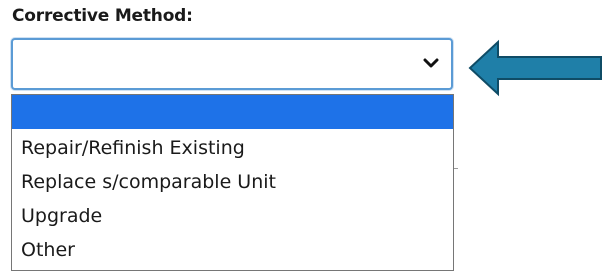  I want to click on chevron-down-icon, so click(431, 63).